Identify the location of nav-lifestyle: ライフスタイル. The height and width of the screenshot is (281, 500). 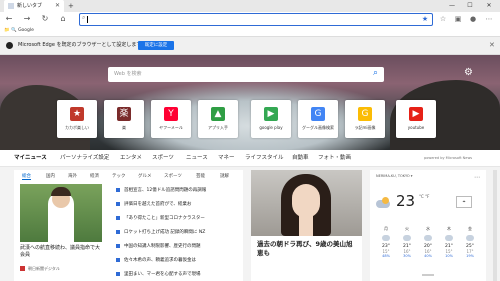
(264, 158).